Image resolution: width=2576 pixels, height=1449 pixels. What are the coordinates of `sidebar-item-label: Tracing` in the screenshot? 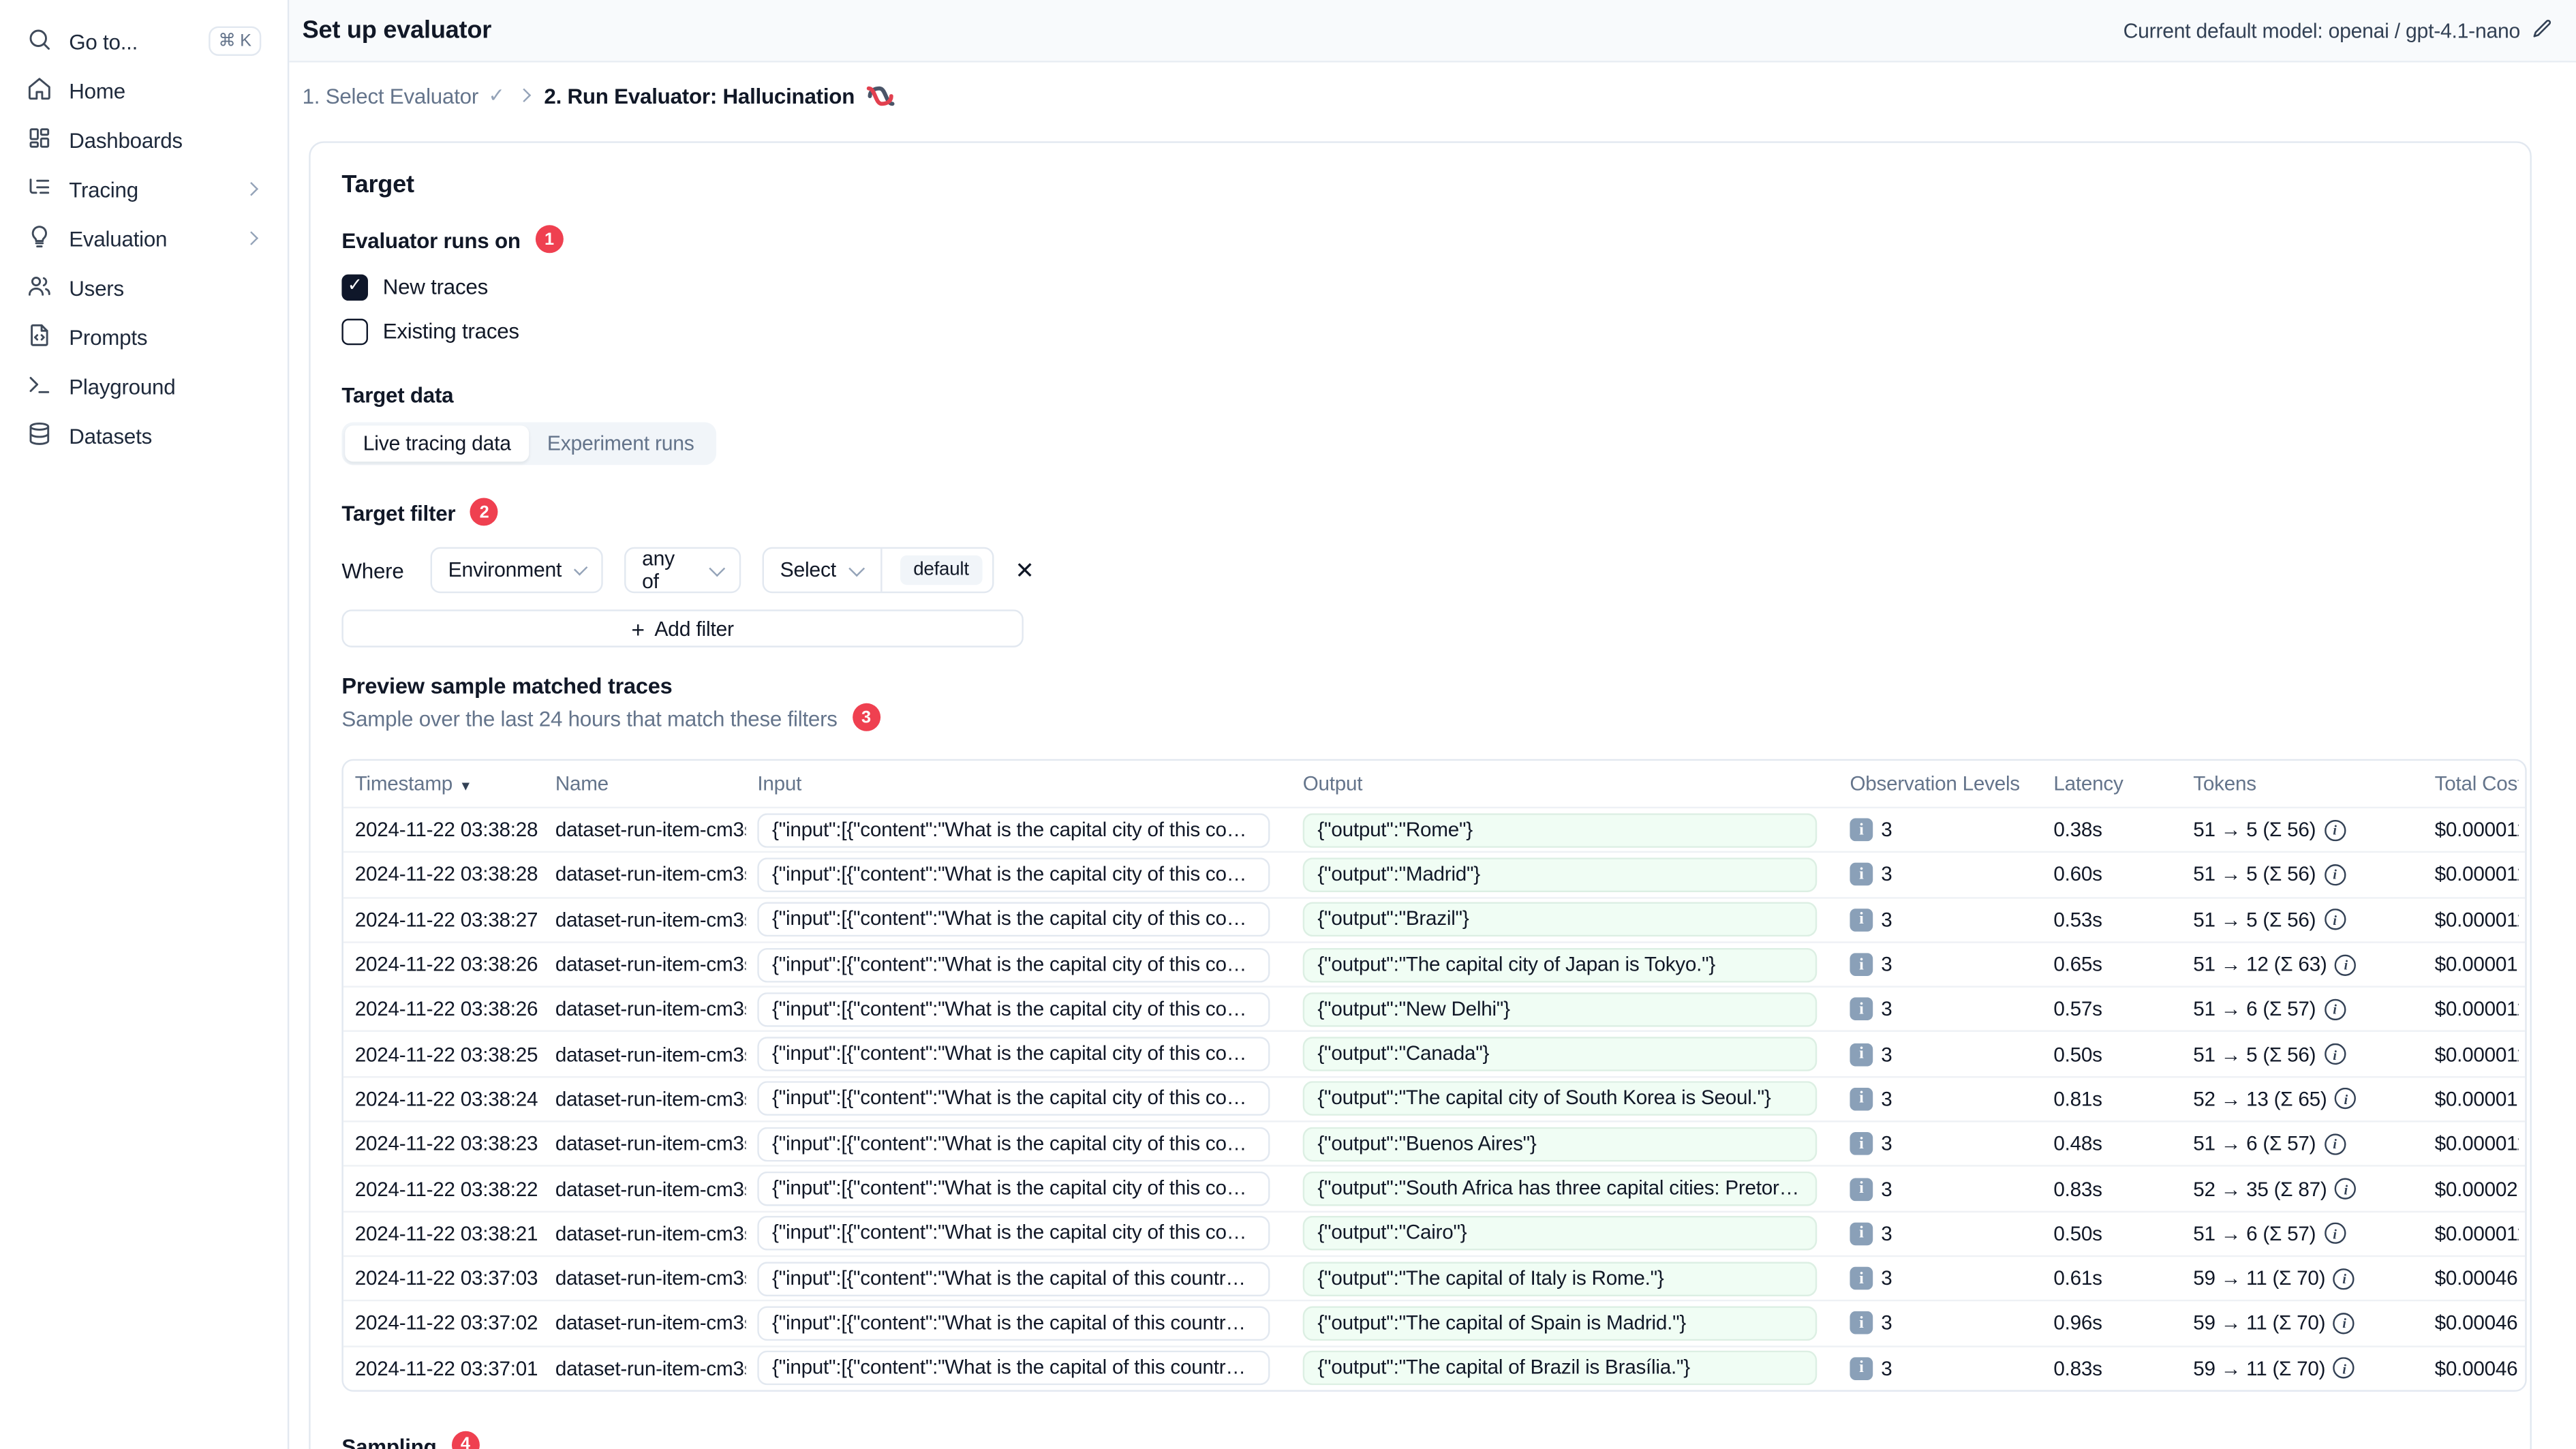 It's located at (103, 190).